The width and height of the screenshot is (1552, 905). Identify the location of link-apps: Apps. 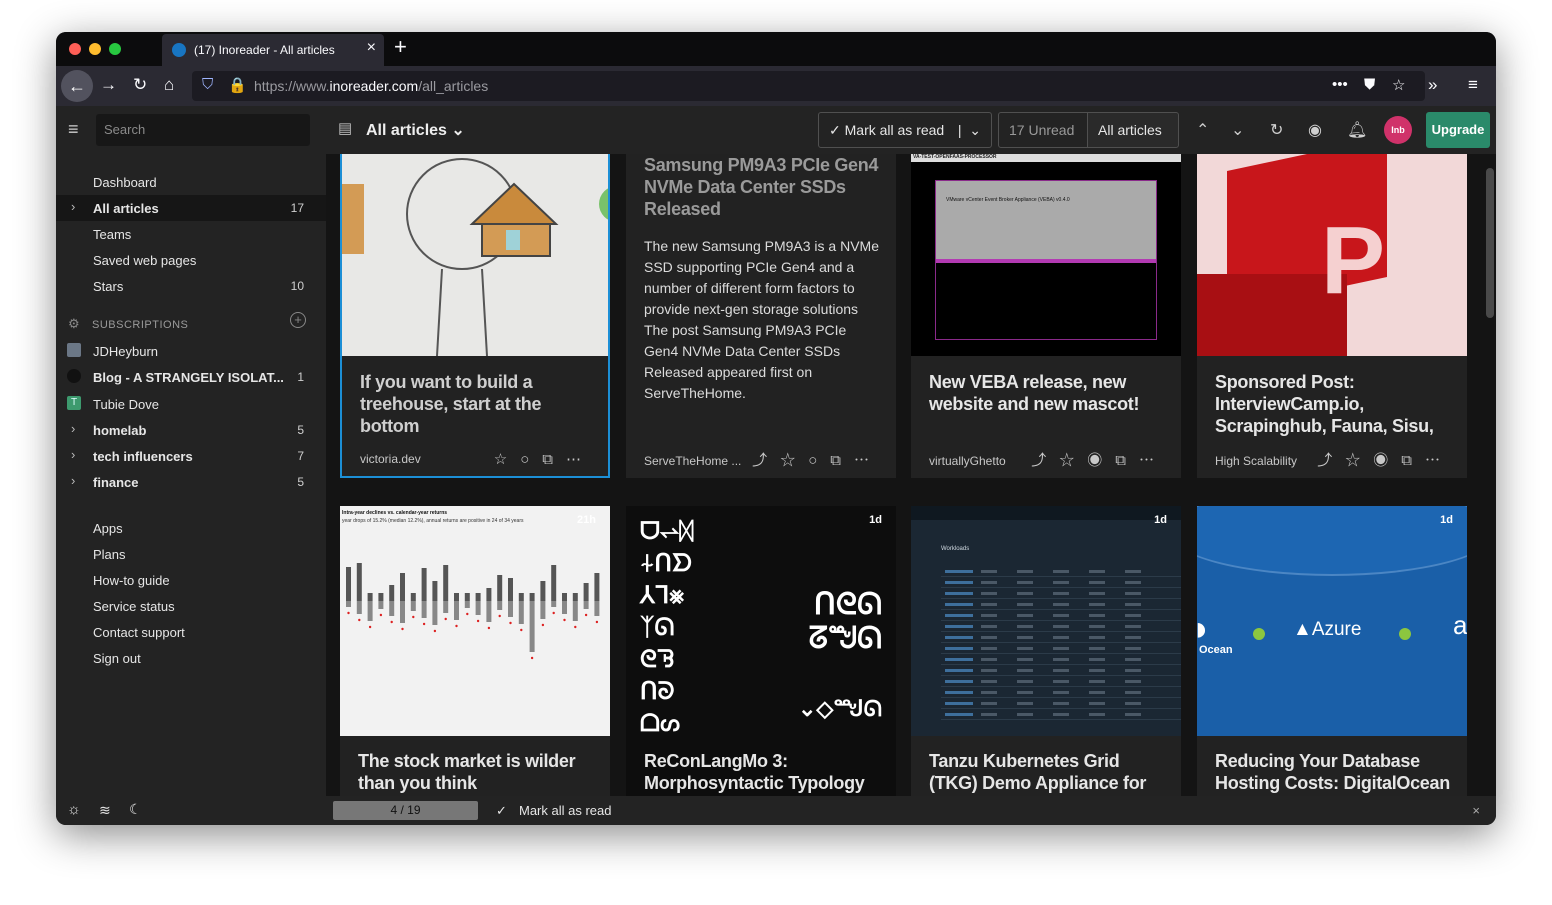
(191, 528).